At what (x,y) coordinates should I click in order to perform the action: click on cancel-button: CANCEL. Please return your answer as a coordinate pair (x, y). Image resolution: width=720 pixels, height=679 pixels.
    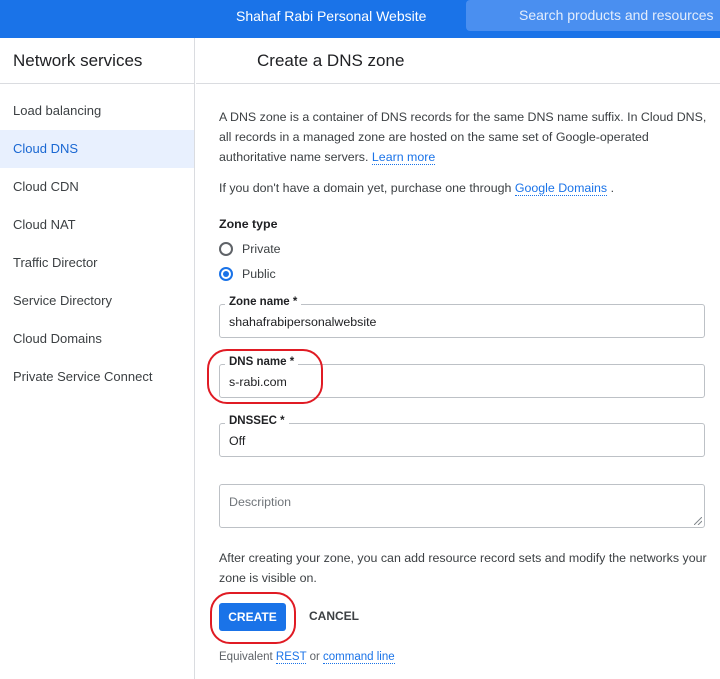
    Looking at the image, I should click on (334, 616).